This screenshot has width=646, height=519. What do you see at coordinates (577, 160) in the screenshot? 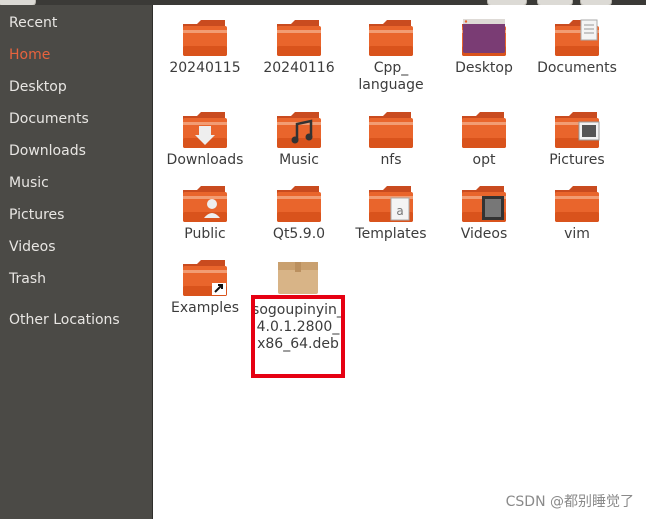
I see `file-label: Pictures` at bounding box center [577, 160].